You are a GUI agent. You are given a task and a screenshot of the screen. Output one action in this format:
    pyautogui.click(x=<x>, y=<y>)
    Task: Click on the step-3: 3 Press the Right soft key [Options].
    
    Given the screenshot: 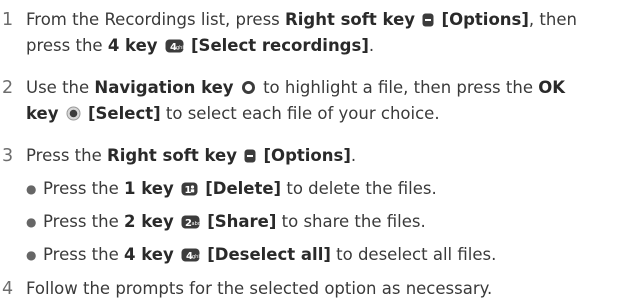 What is the action you would take?
    pyautogui.click(x=179, y=156)
    